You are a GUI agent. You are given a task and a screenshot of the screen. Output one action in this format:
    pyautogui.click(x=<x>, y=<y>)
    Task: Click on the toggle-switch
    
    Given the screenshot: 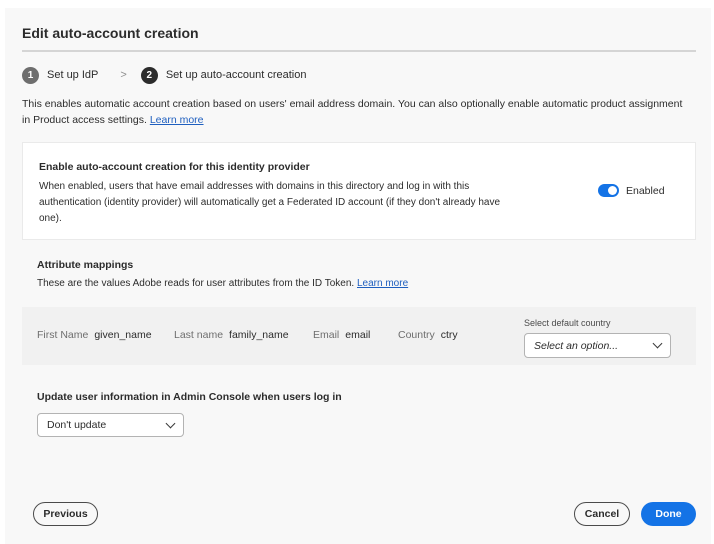 What is the action you would take?
    pyautogui.click(x=608, y=190)
    